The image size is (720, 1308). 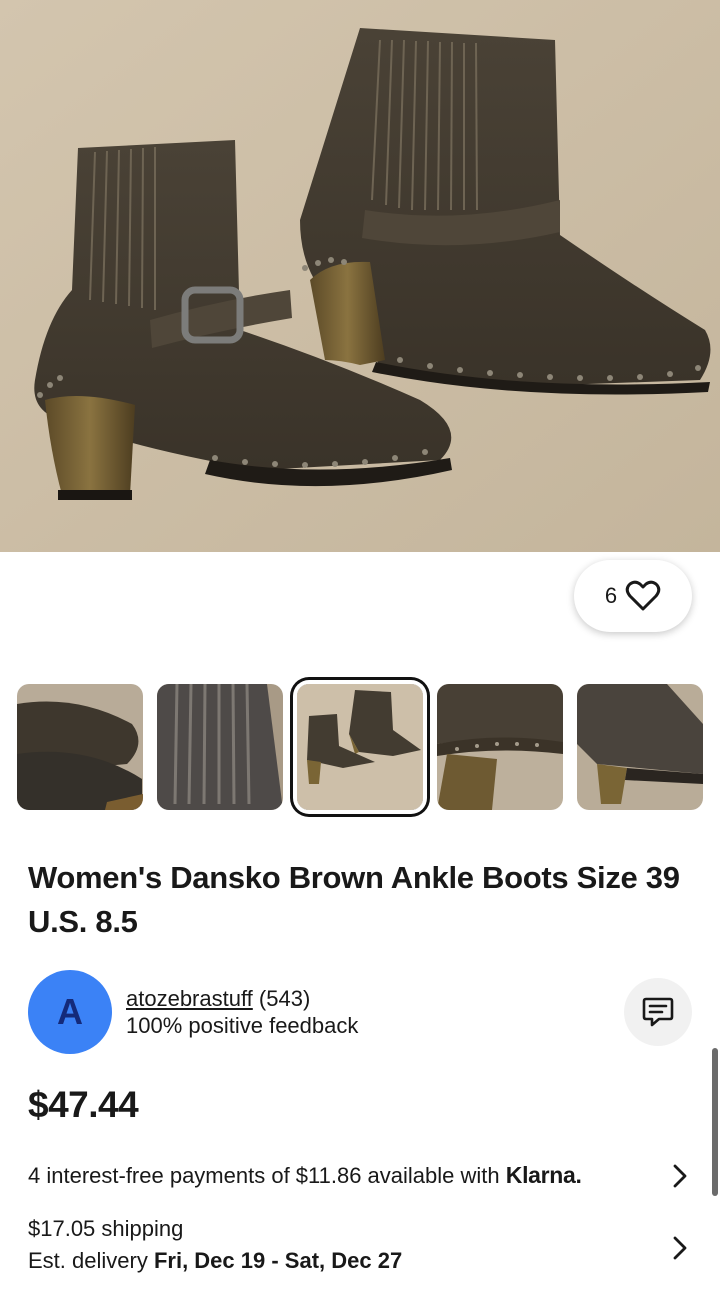 What do you see at coordinates (106, 1228) in the screenshot?
I see `shipping-cost: $17.05 shipping` at bounding box center [106, 1228].